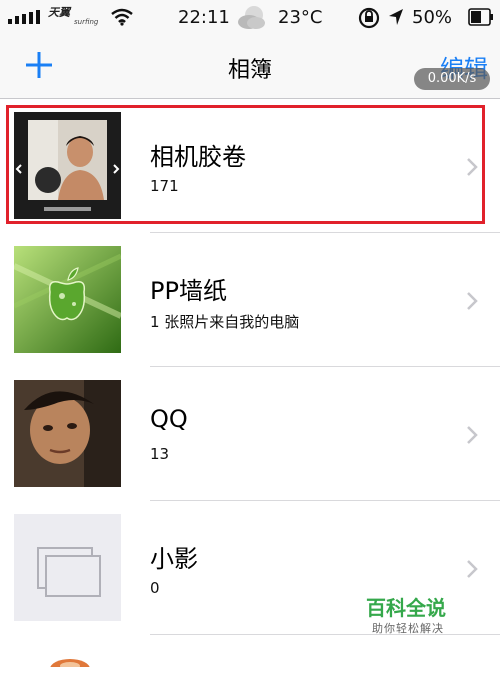  Describe the element at coordinates (67, 433) in the screenshot. I see `qq-album-thumbnail` at that location.